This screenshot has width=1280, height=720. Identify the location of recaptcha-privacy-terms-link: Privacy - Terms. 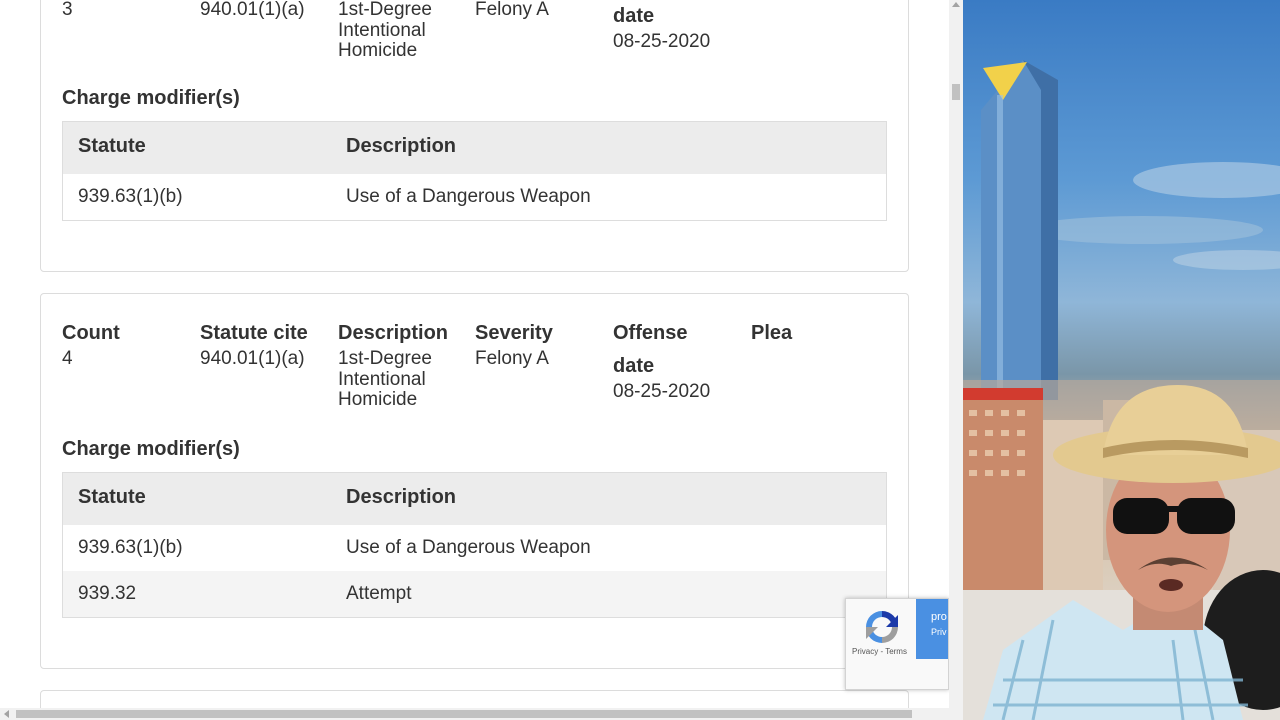
(879, 651).